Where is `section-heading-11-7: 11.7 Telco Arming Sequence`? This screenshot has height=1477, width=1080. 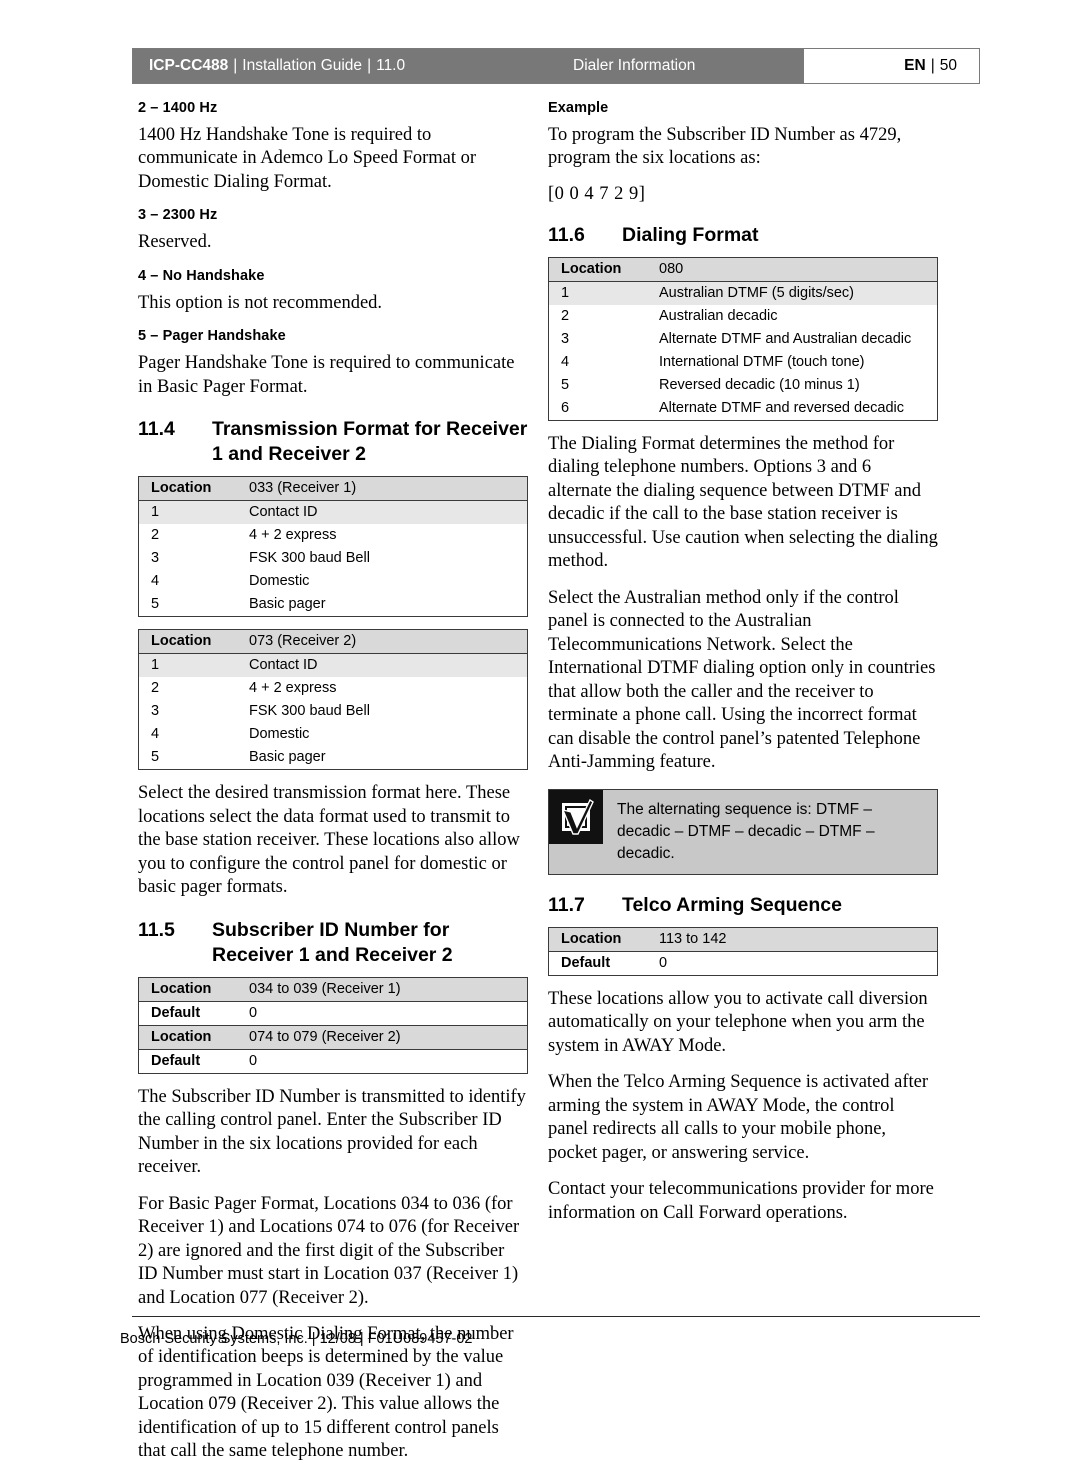 section-heading-11-7: 11.7 Telco Arming Sequence is located at coordinates (743, 905).